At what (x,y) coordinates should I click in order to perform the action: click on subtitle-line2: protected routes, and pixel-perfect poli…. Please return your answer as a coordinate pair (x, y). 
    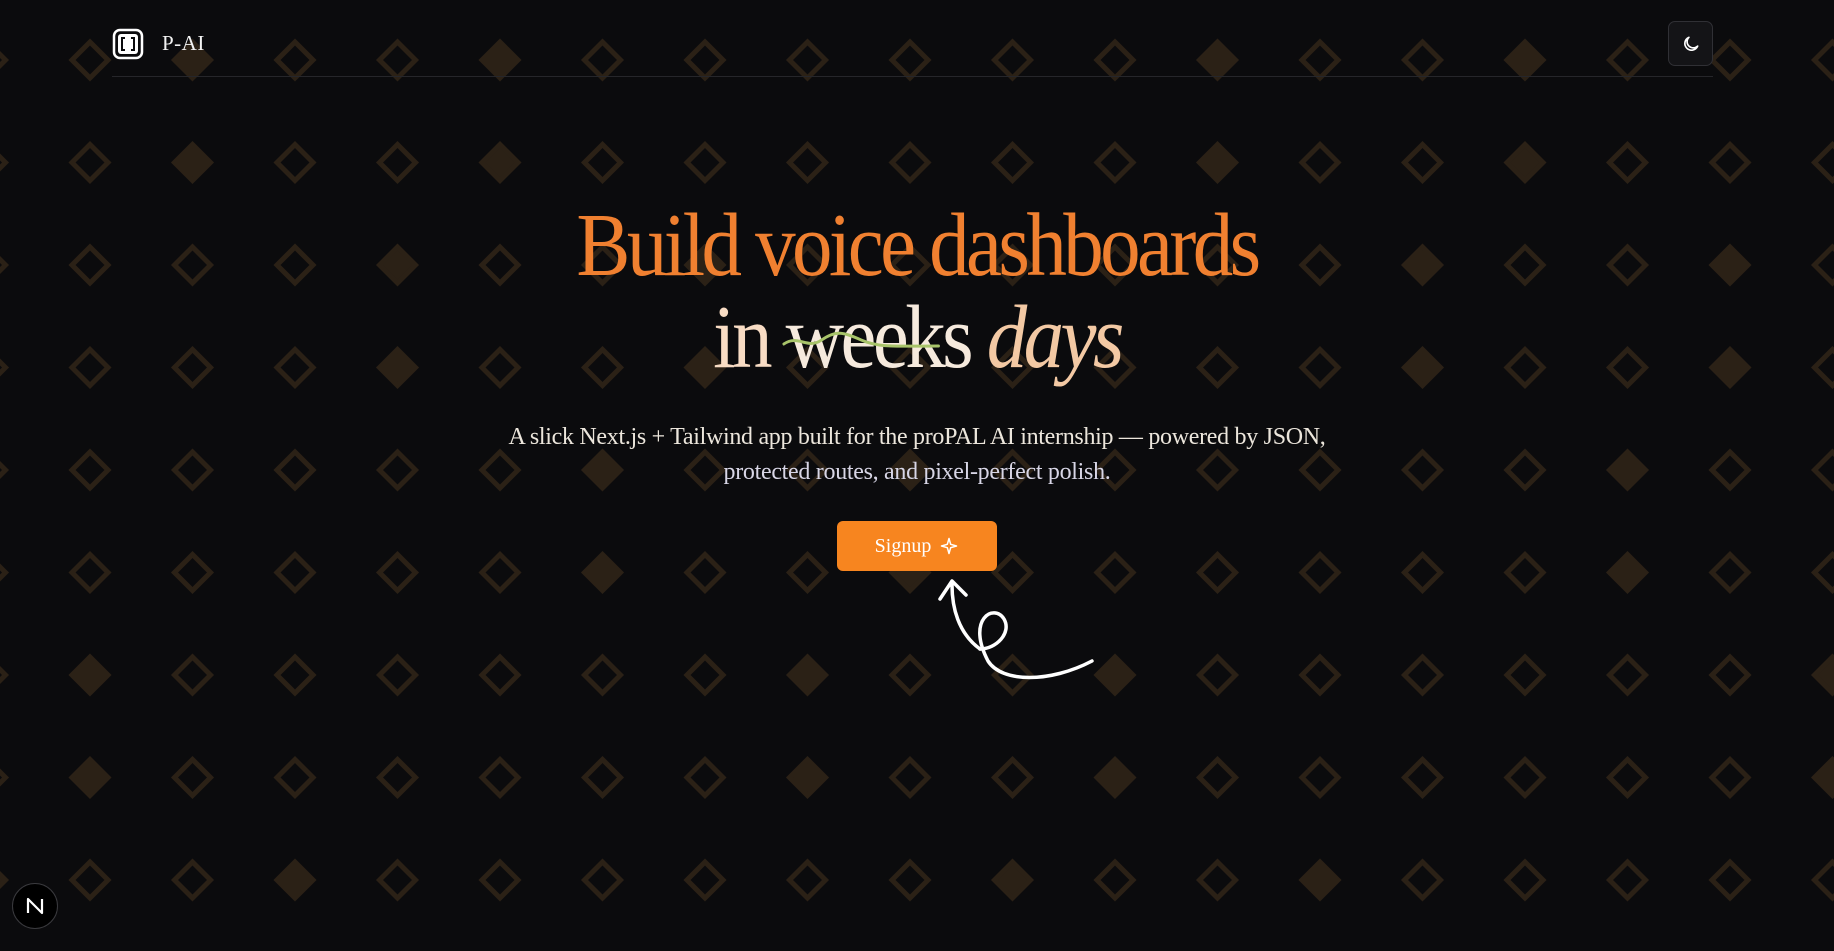
    Looking at the image, I should click on (917, 472).